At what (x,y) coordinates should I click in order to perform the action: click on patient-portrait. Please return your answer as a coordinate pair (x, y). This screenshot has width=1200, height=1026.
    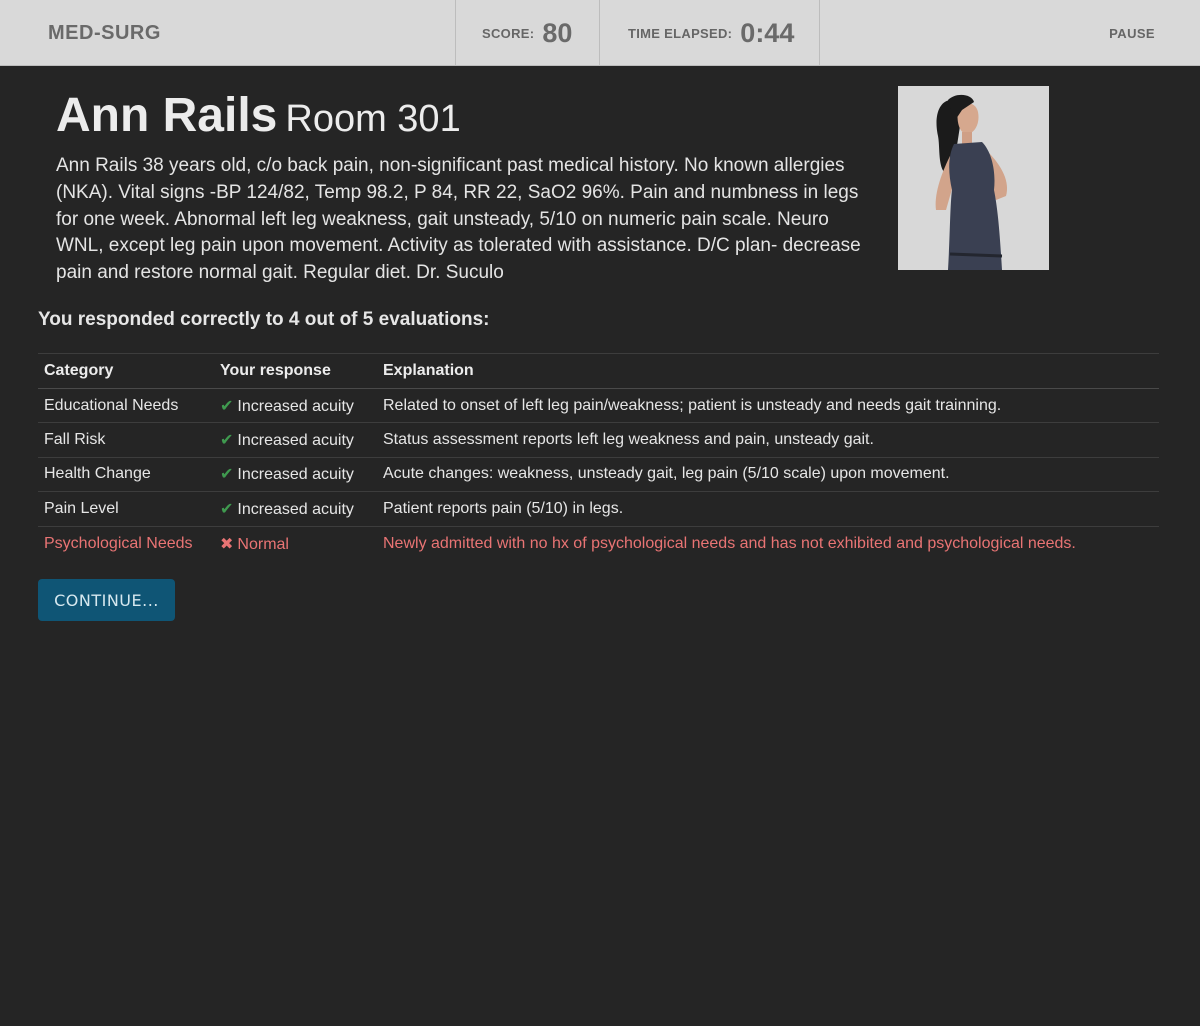
    Looking at the image, I should click on (973, 178).